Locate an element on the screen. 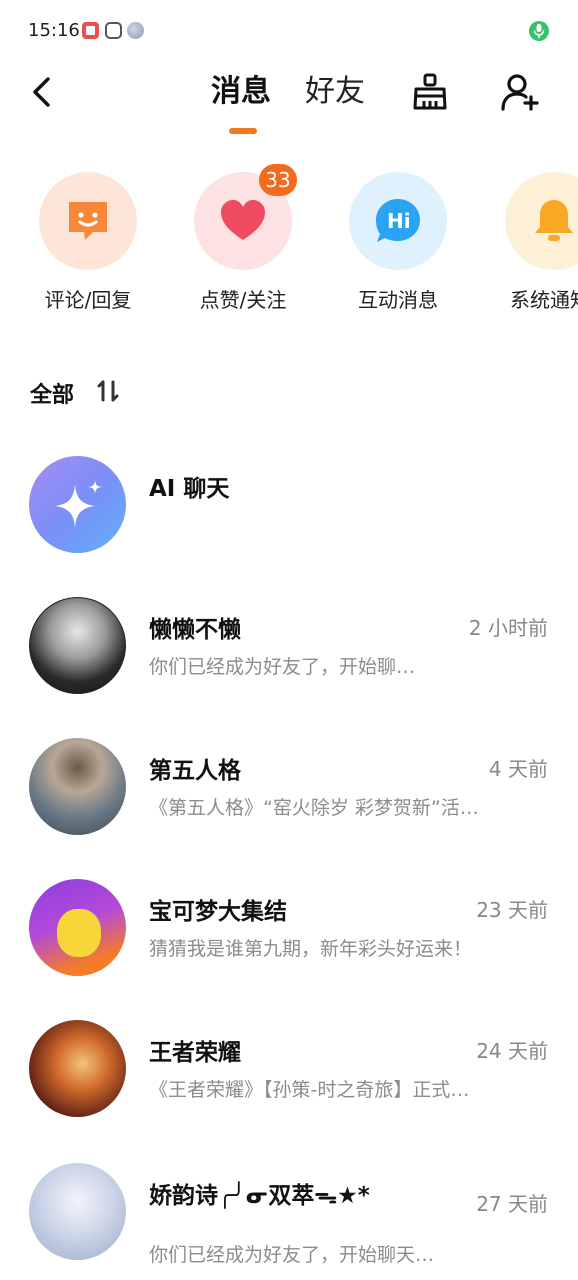  conversation-name: 懒懒不懒 is located at coordinates (195, 630).